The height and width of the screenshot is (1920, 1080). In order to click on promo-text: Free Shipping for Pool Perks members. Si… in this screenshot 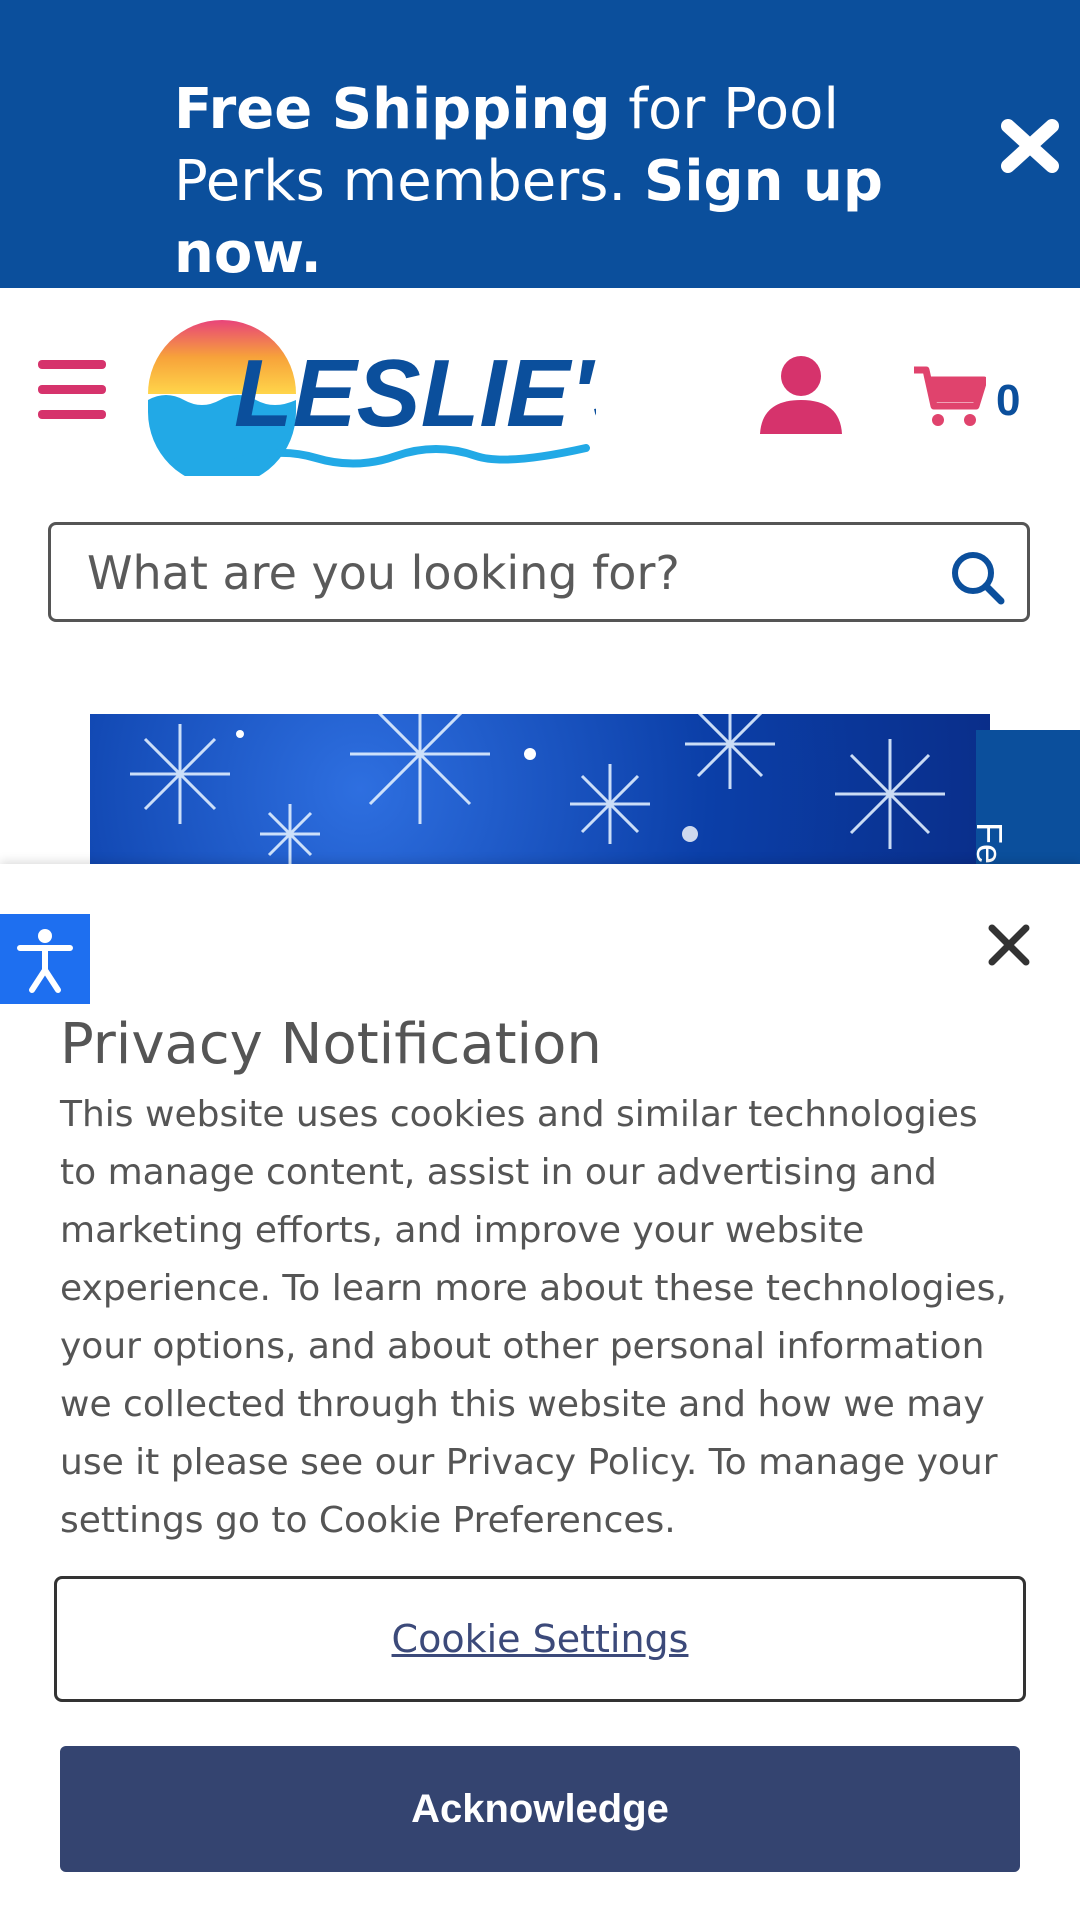, I will do `click(554, 182)`.